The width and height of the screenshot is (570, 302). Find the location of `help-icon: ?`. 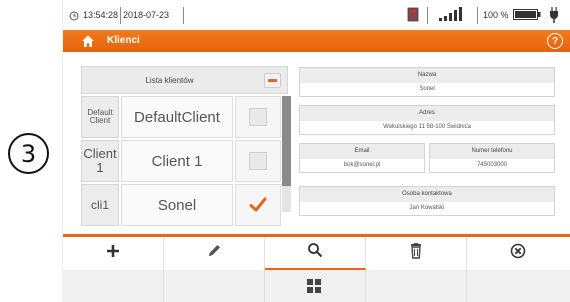

help-icon: ? is located at coordinates (555, 41).